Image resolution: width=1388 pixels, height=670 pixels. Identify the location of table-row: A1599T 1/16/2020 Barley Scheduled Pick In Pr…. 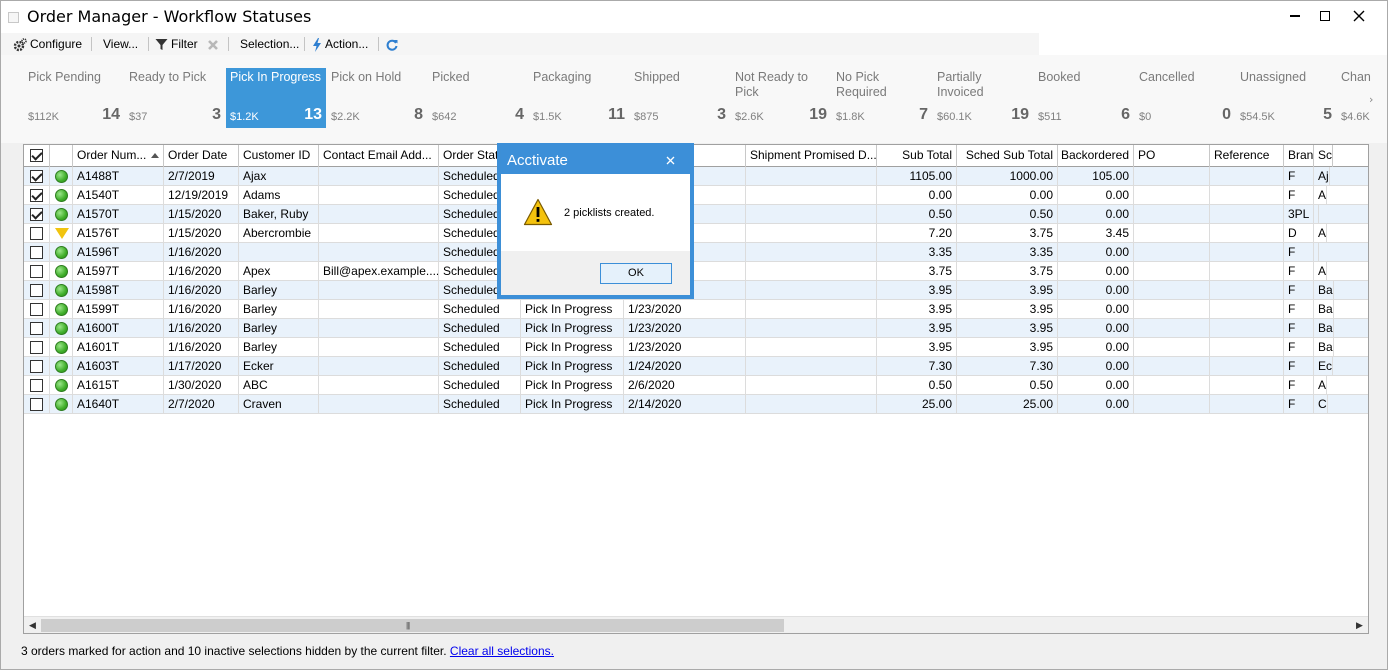
(696, 309).